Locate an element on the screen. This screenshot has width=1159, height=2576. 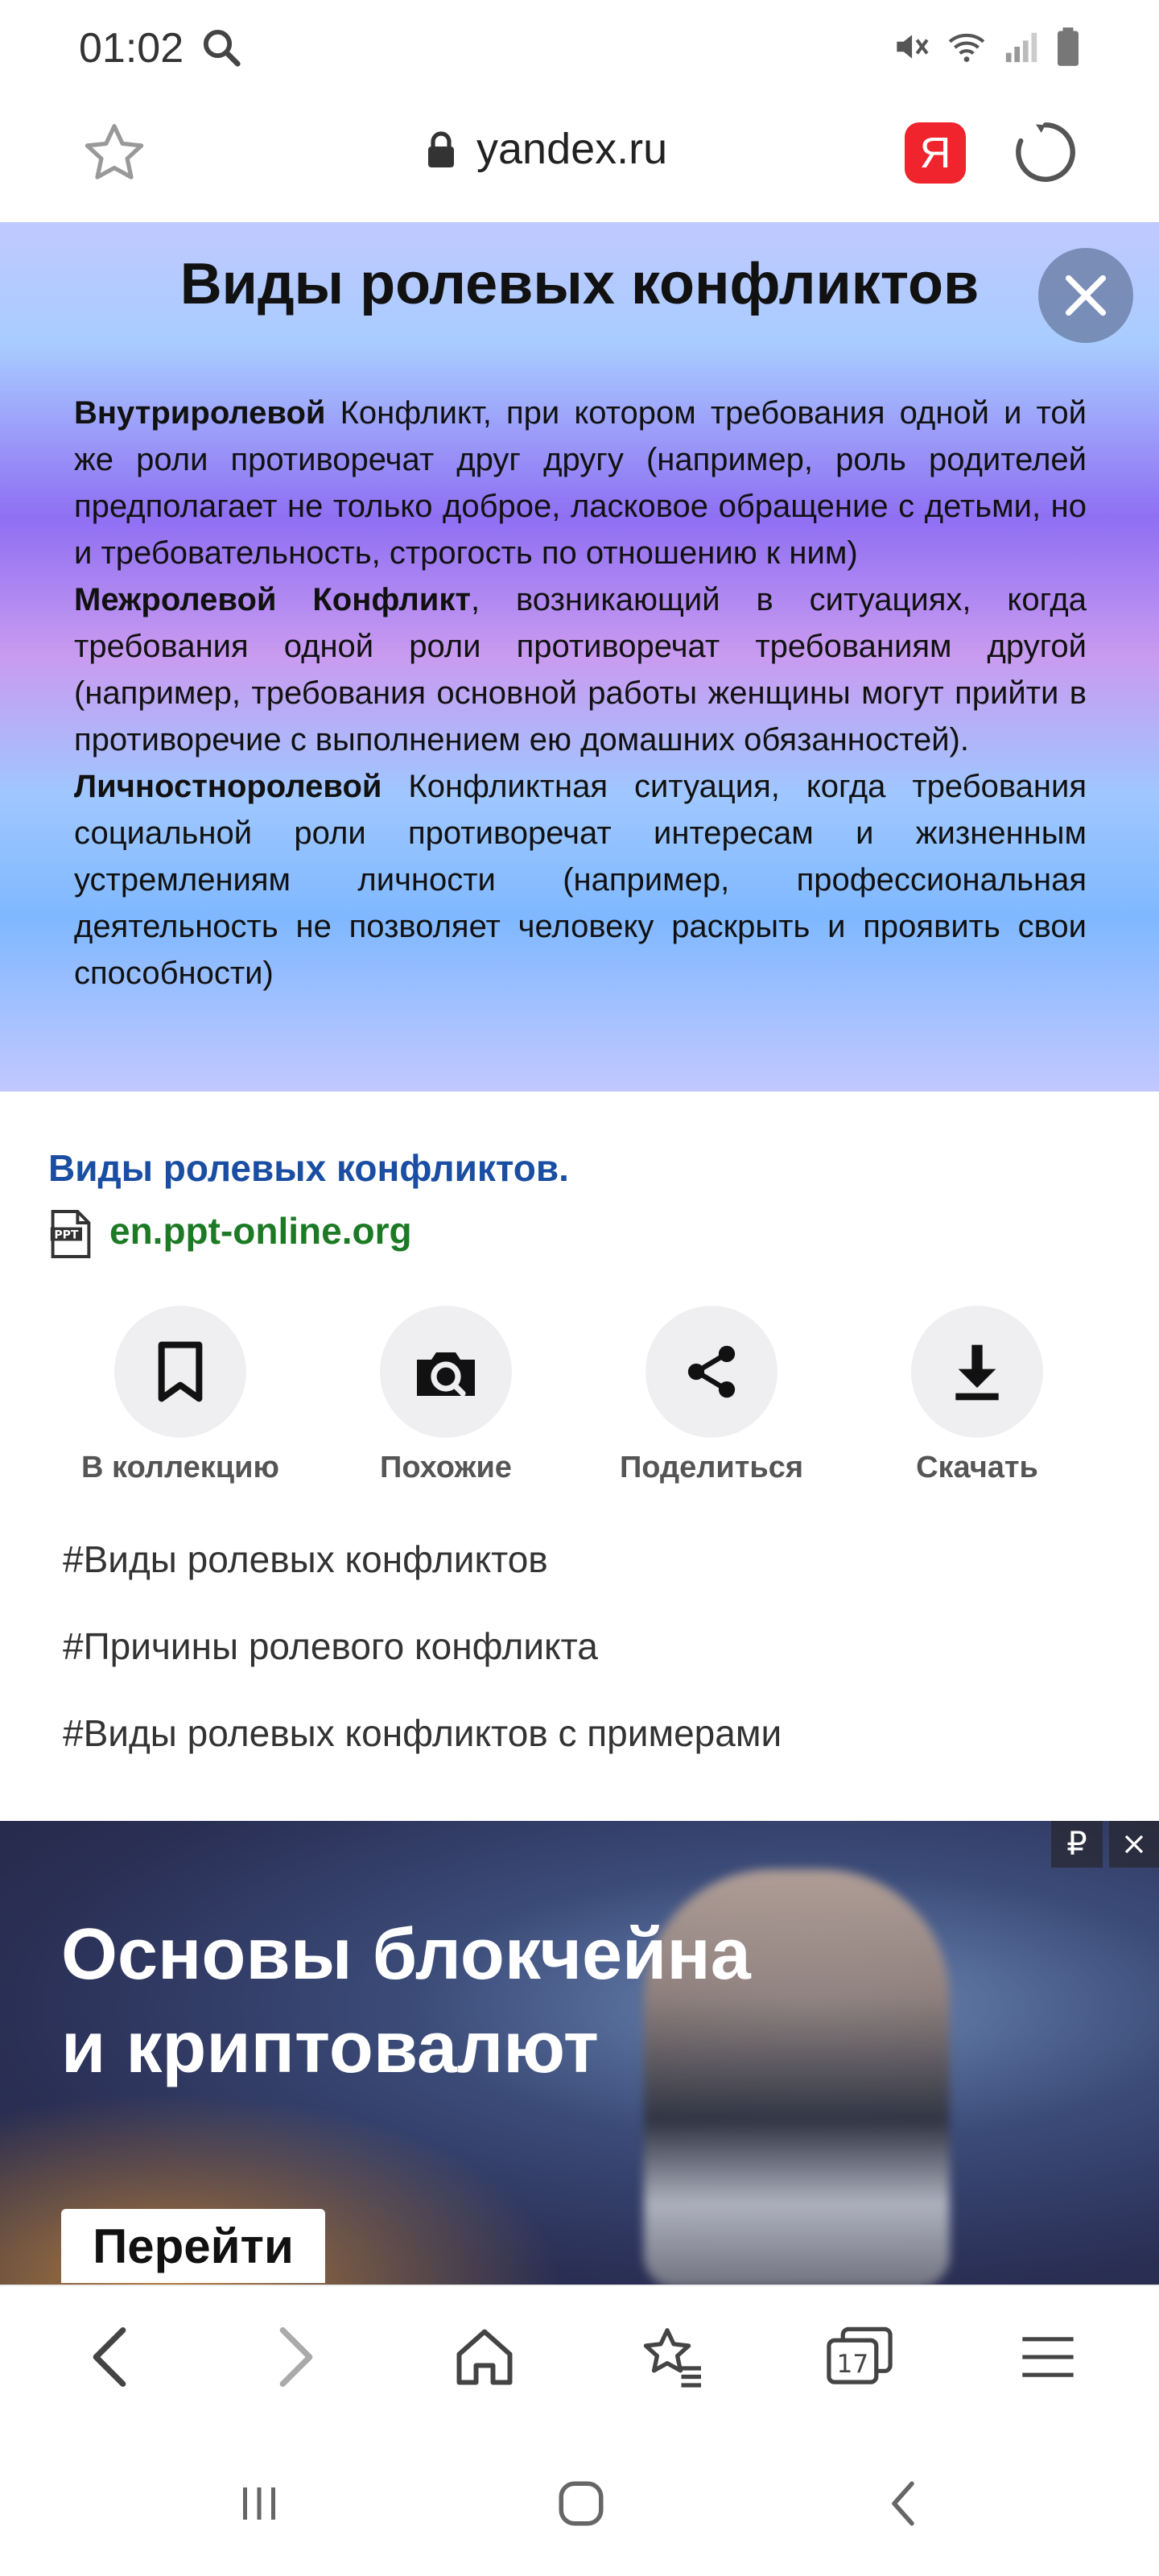
menu-button is located at coordinates (1048, 2357).